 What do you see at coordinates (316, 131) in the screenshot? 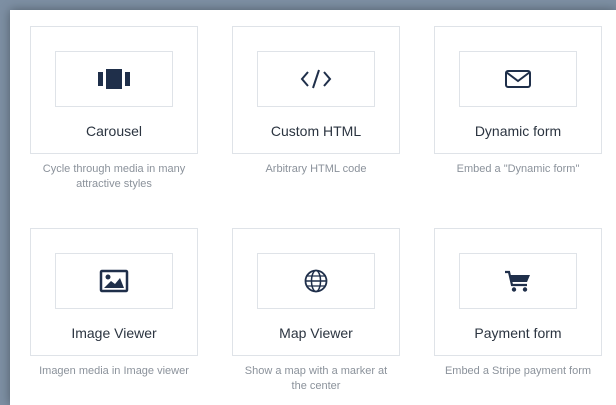
I see `widget-title: Custom HTML` at bounding box center [316, 131].